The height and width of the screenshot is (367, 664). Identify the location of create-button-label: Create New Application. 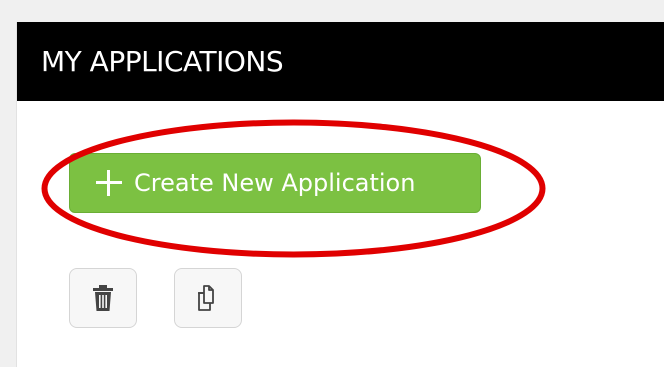
(275, 183).